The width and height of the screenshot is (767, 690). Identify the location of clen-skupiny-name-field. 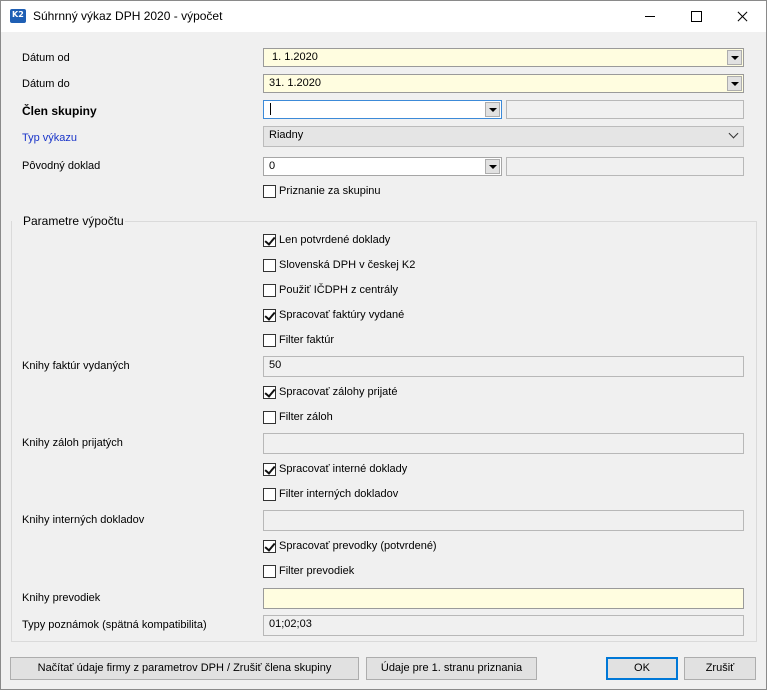
(625, 109).